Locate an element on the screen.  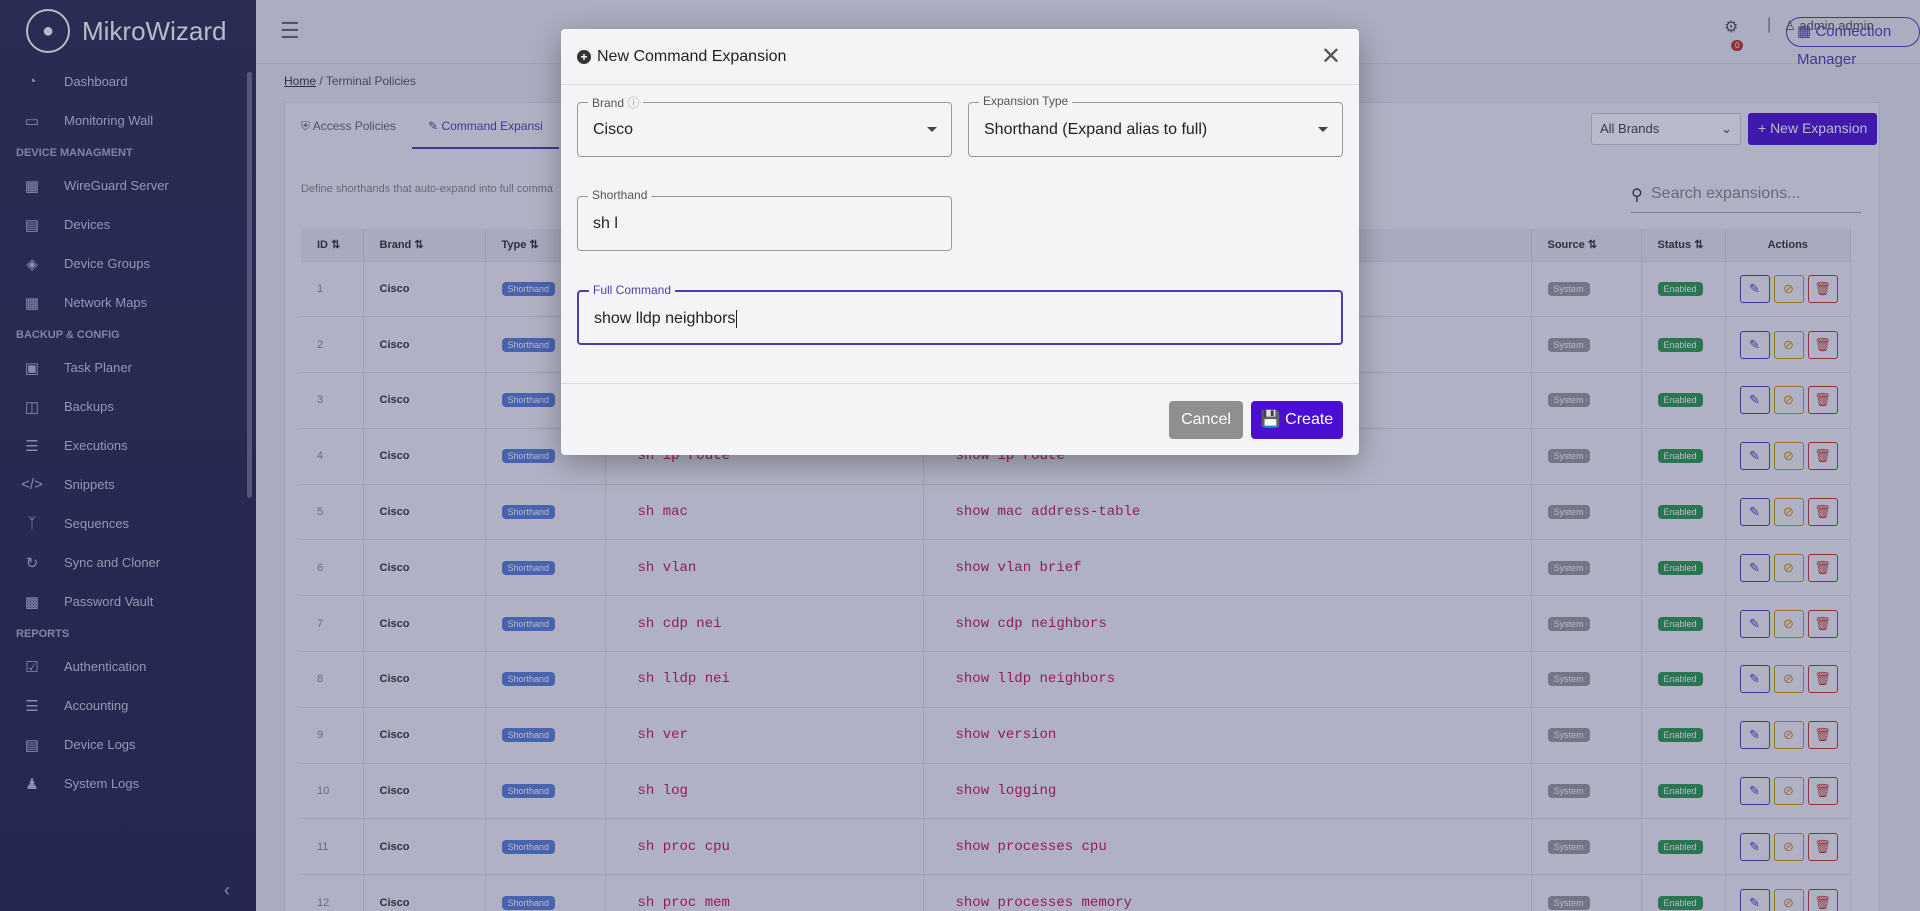
close-icon: ✕ is located at coordinates (1331, 56).